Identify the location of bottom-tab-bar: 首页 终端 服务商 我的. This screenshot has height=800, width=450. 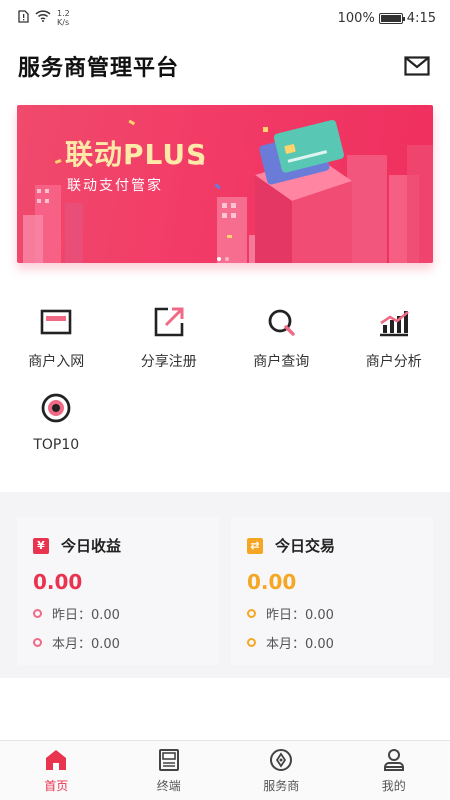
(225, 770).